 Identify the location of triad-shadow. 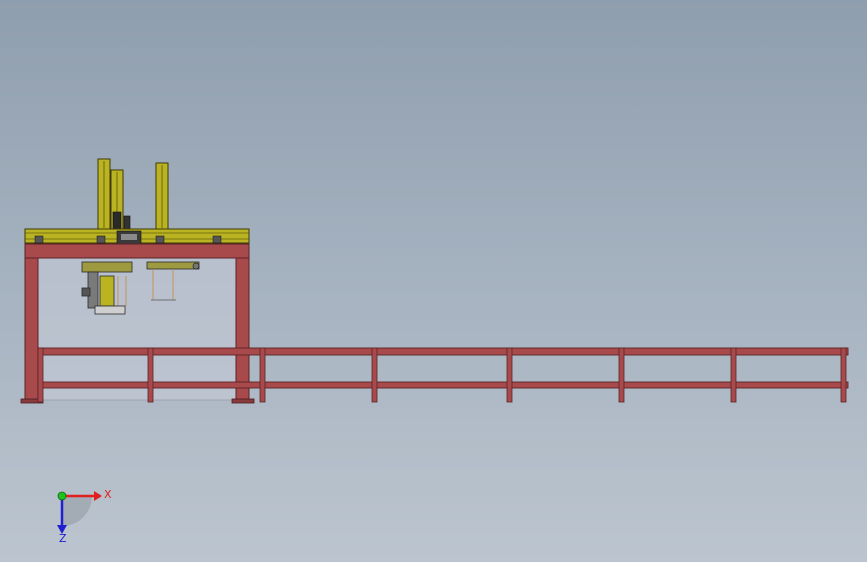
(77, 511).